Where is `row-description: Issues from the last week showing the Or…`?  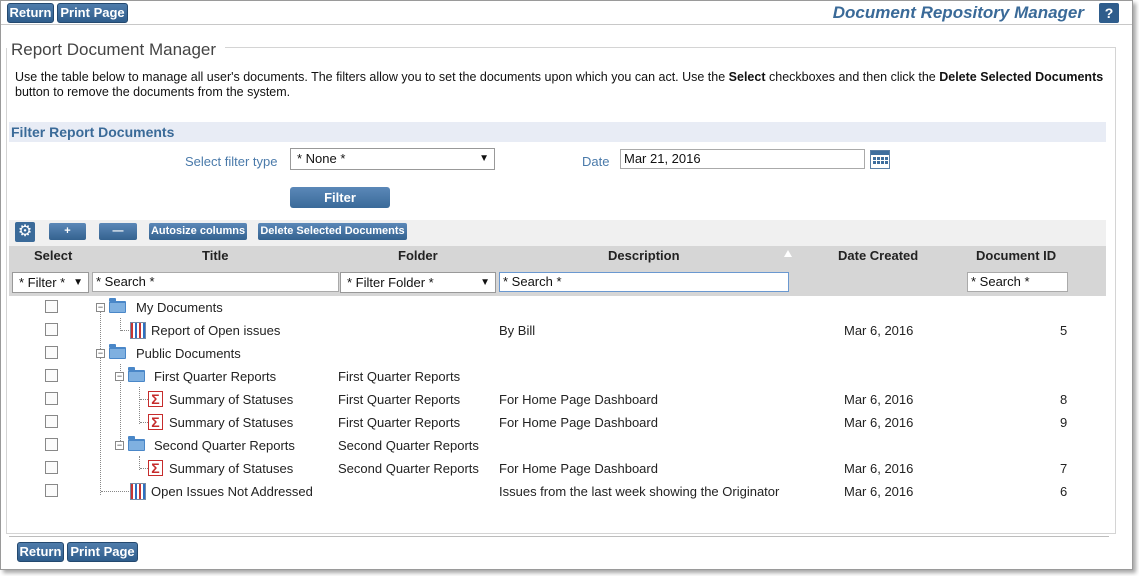 row-description: Issues from the last week showing the Or… is located at coordinates (639, 491).